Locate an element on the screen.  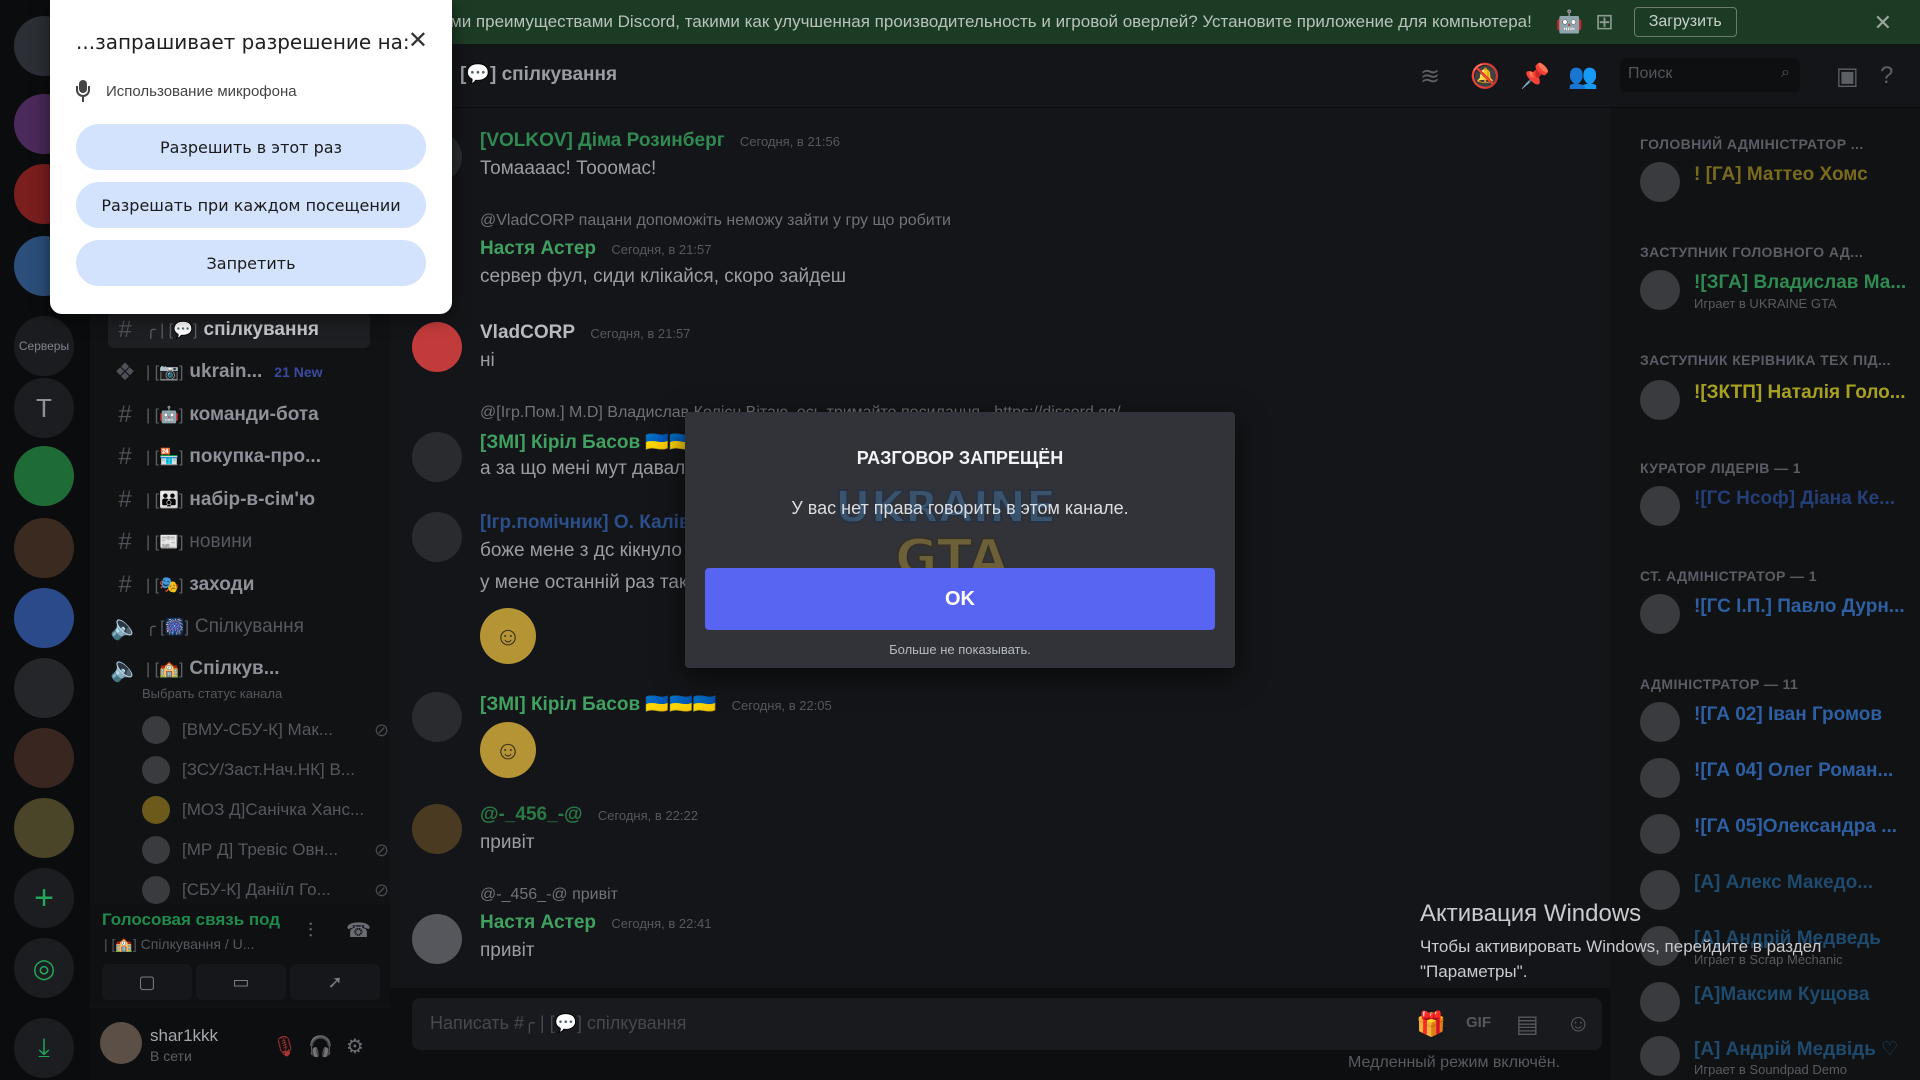
gift-icon: 🎁 is located at coordinates (1431, 1024).